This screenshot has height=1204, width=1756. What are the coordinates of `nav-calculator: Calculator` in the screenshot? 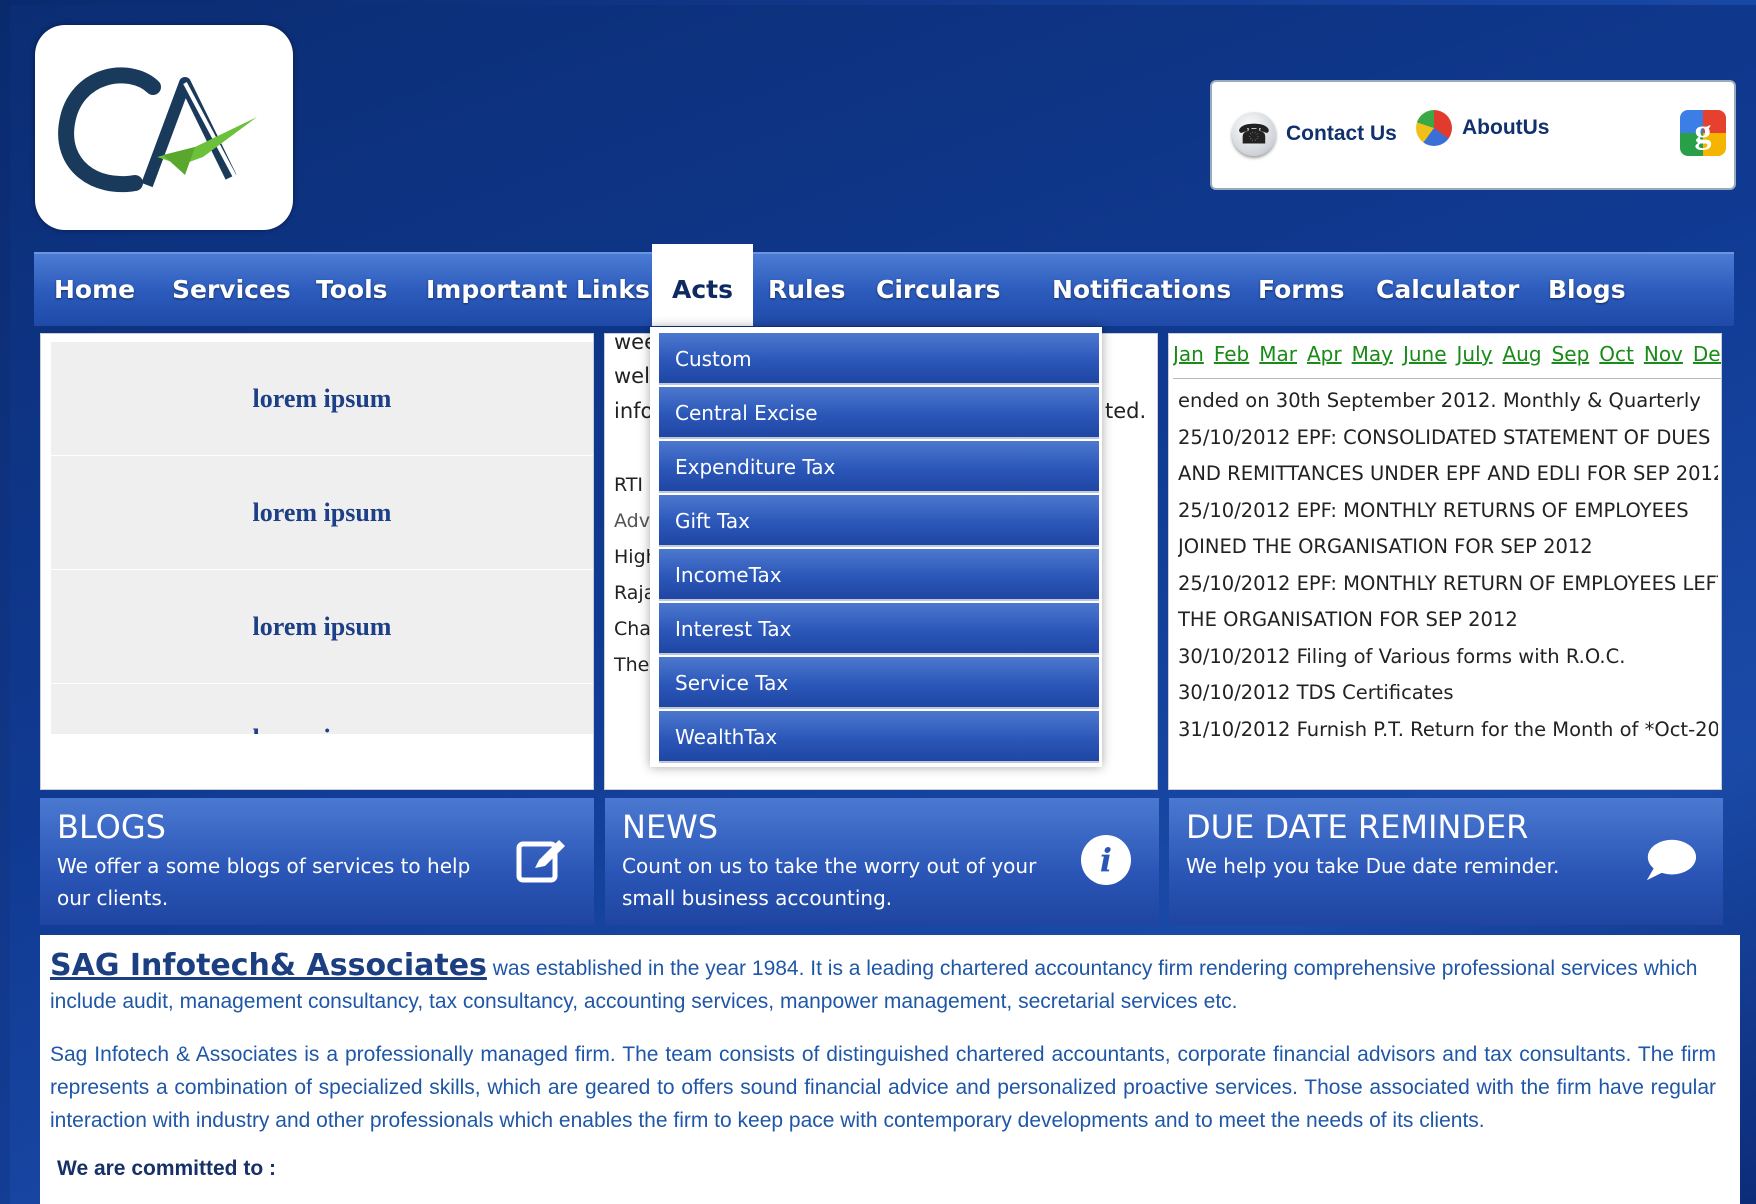 It's located at (1447, 290).